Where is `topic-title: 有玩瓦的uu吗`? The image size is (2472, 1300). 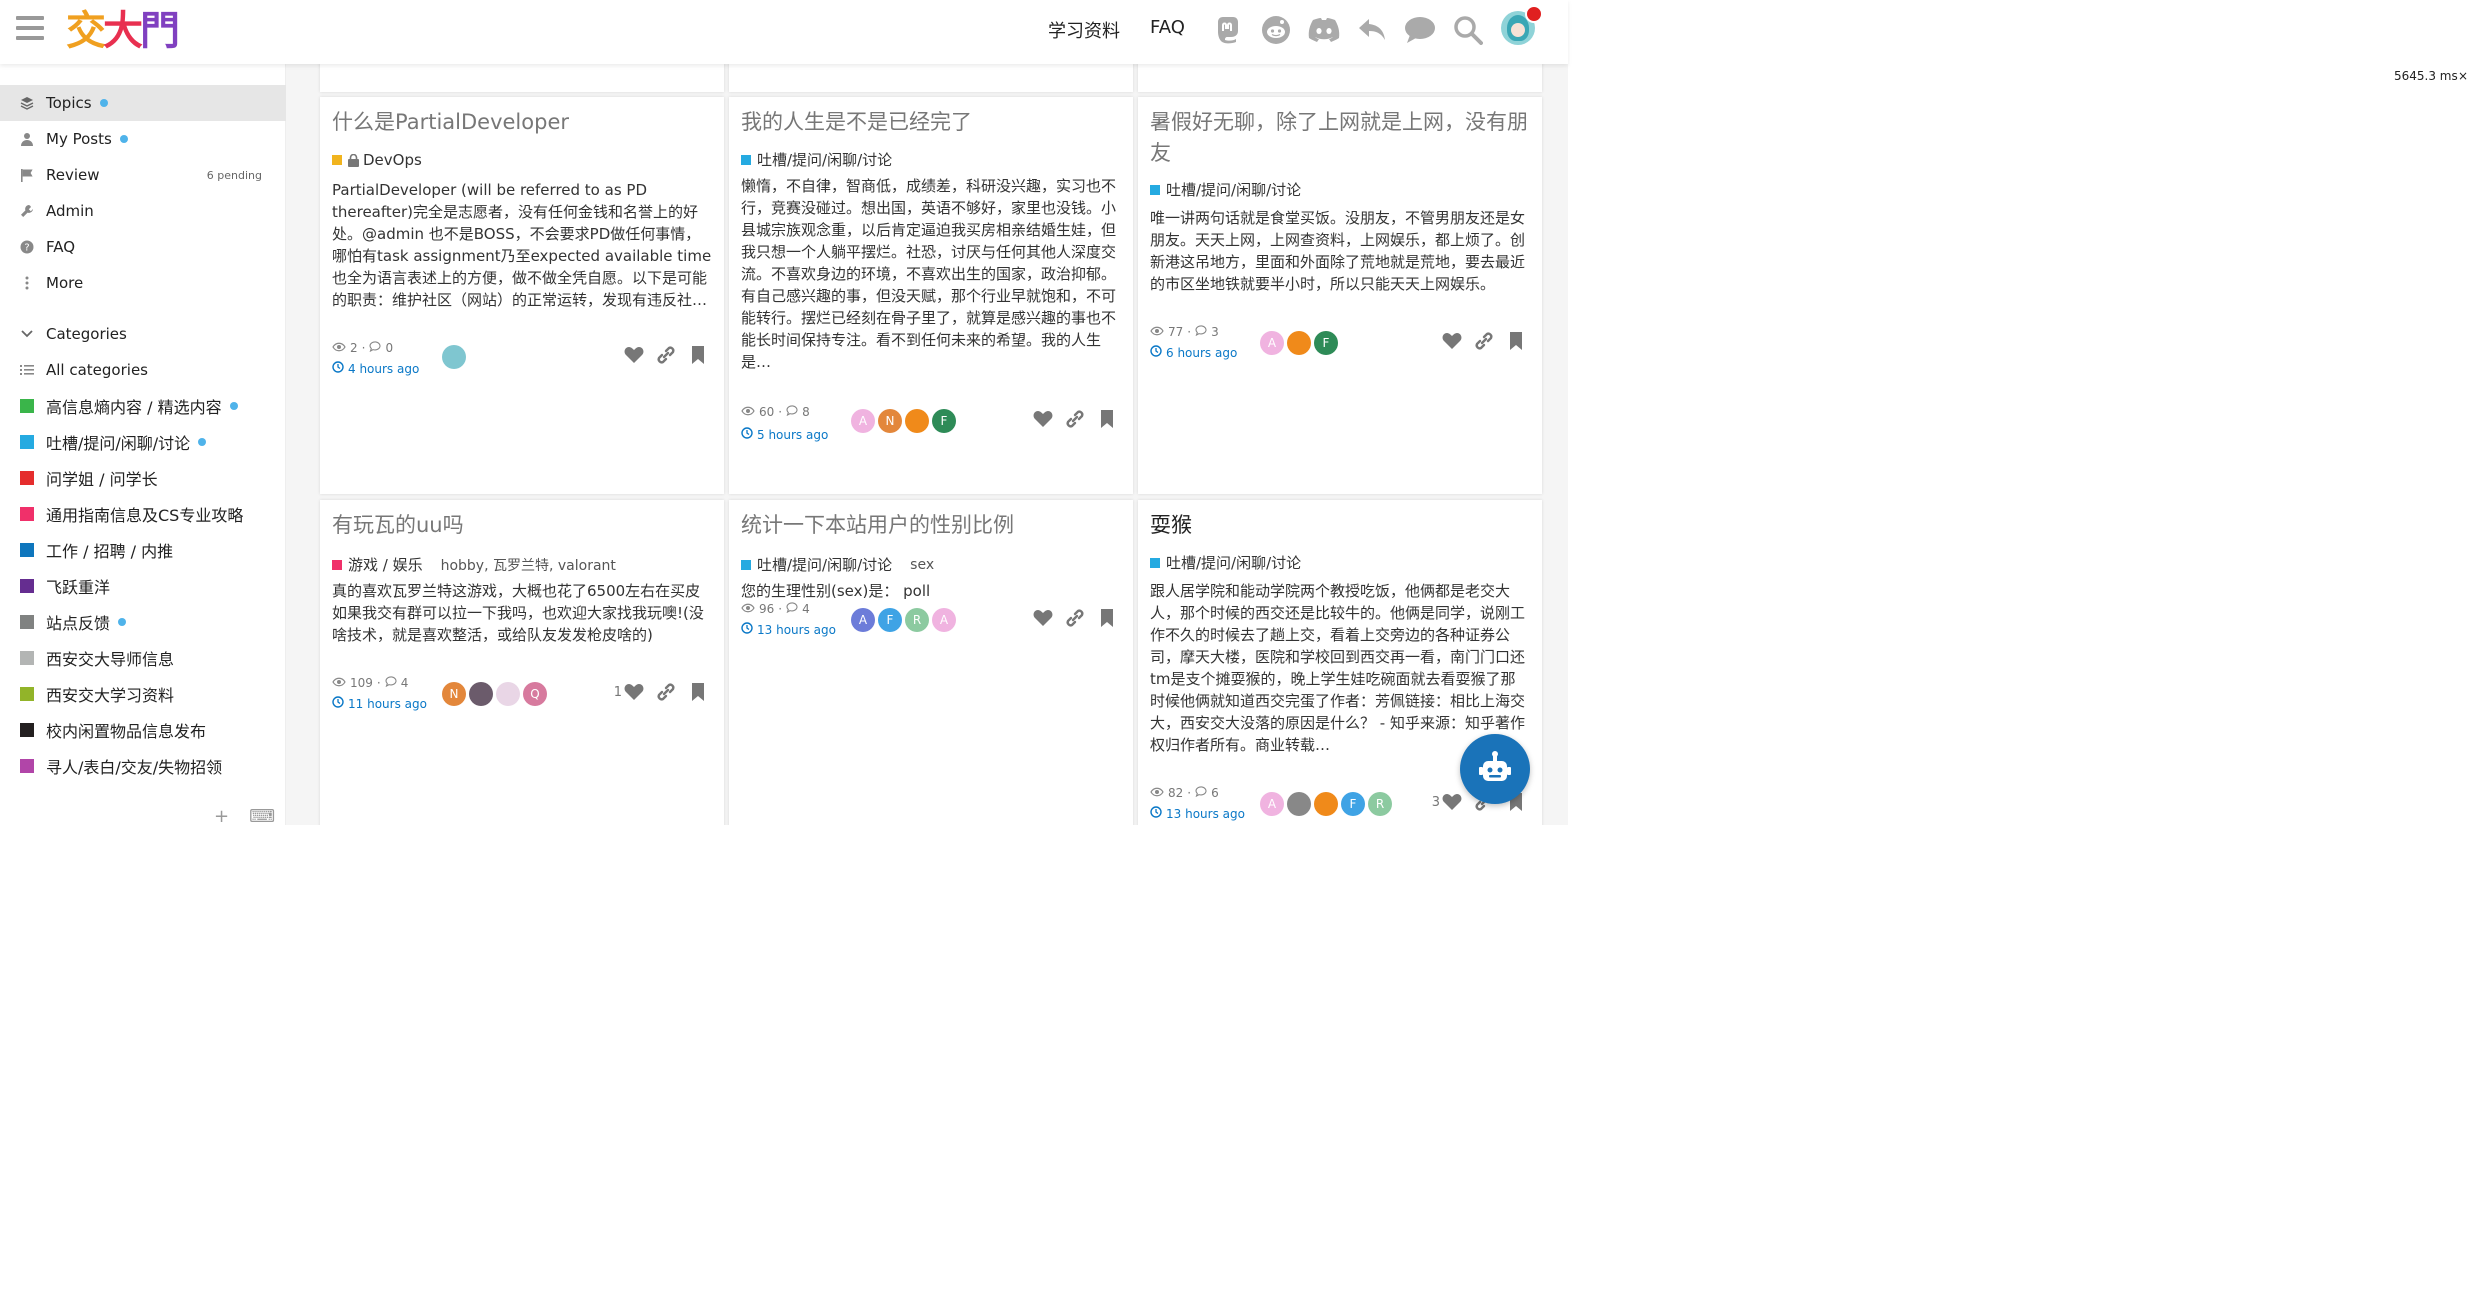 topic-title: 有玩瓦的uu吗 is located at coordinates (521, 525).